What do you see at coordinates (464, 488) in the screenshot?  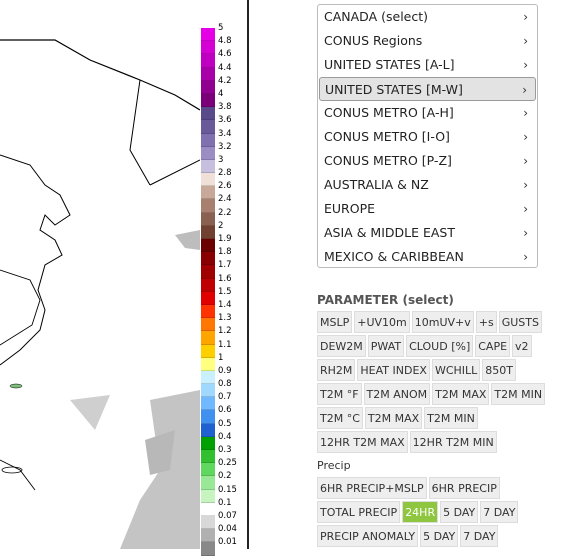 I see `parameter-button: 6HR PRECIP` at bounding box center [464, 488].